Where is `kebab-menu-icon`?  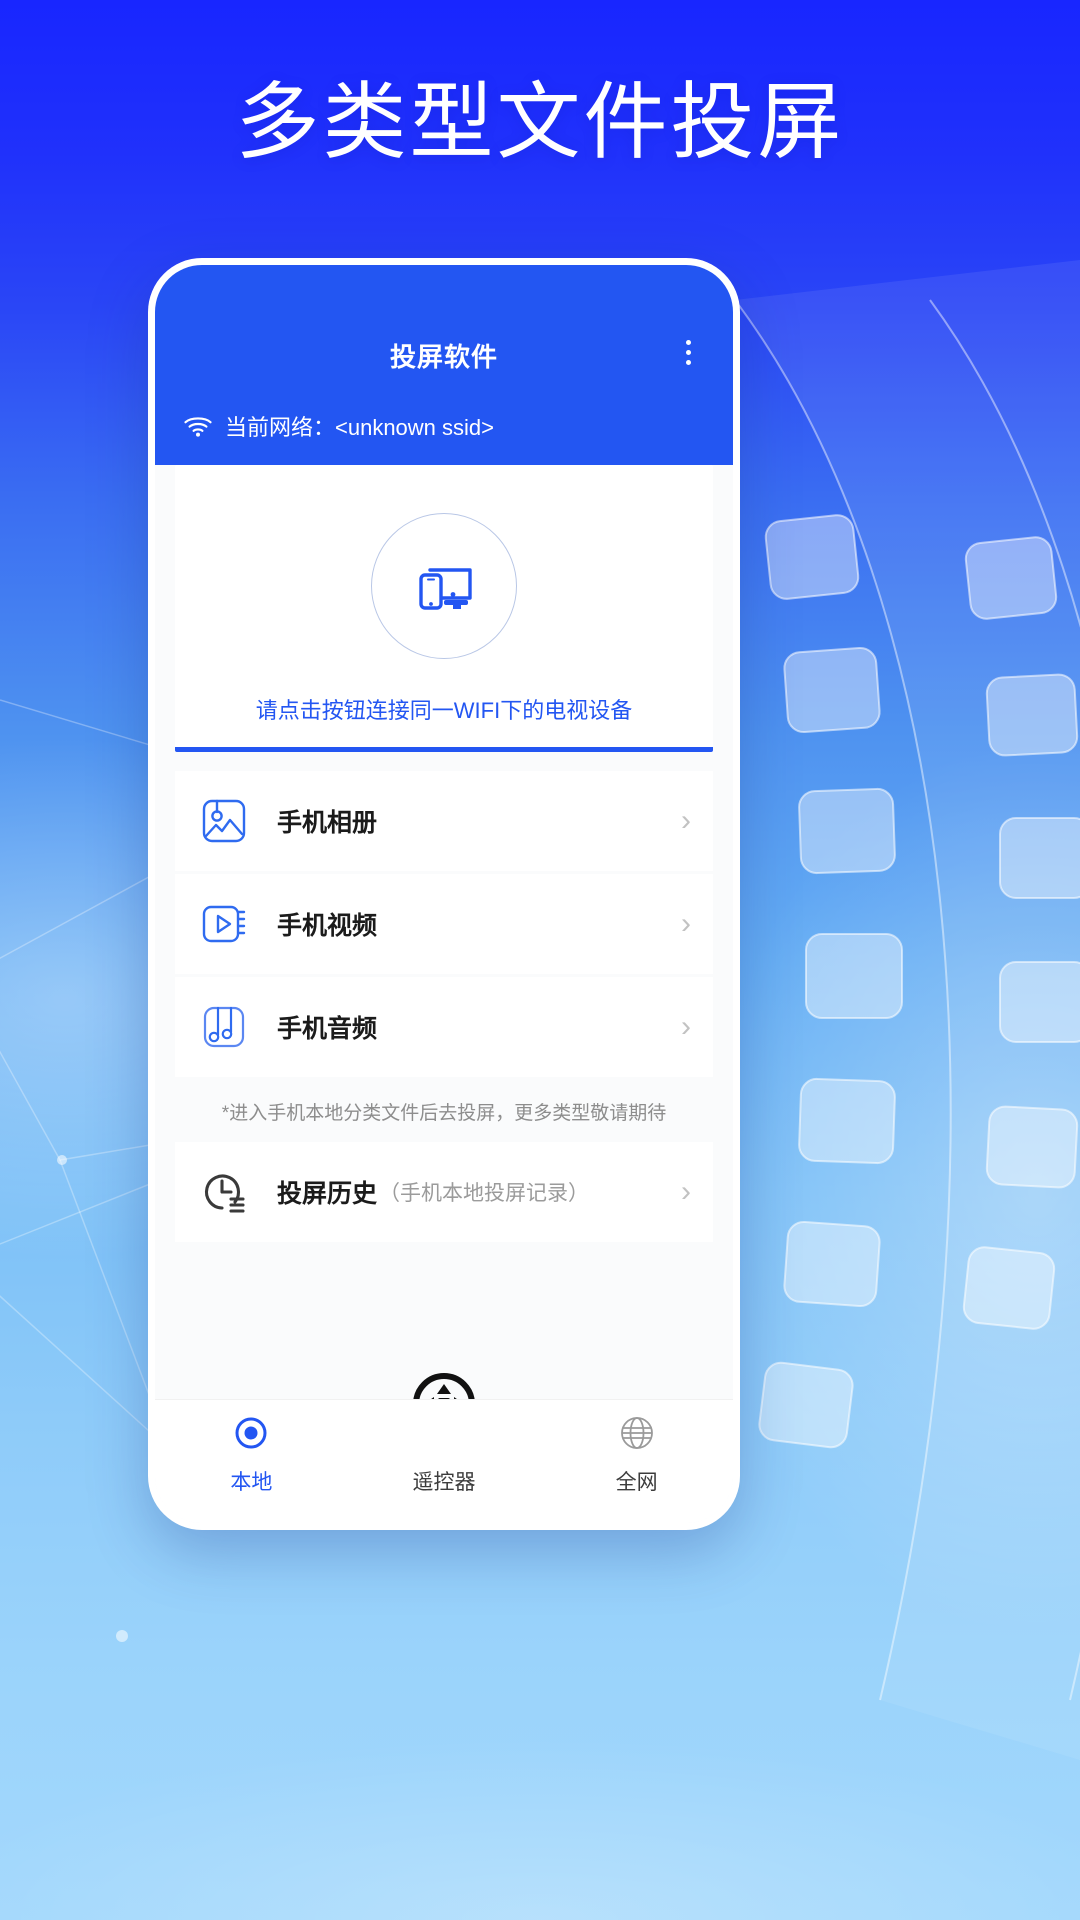 kebab-menu-icon is located at coordinates (688, 352).